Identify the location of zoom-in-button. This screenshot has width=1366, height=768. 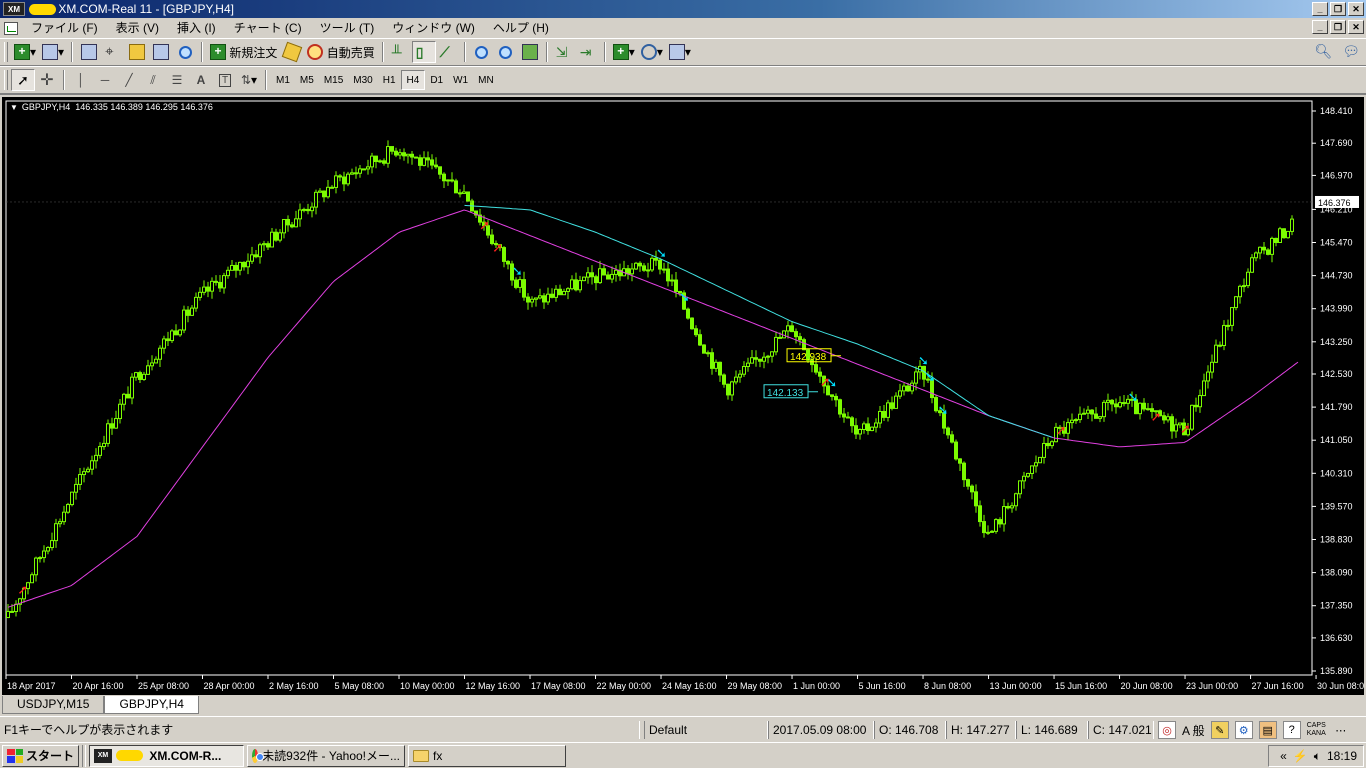
(482, 52).